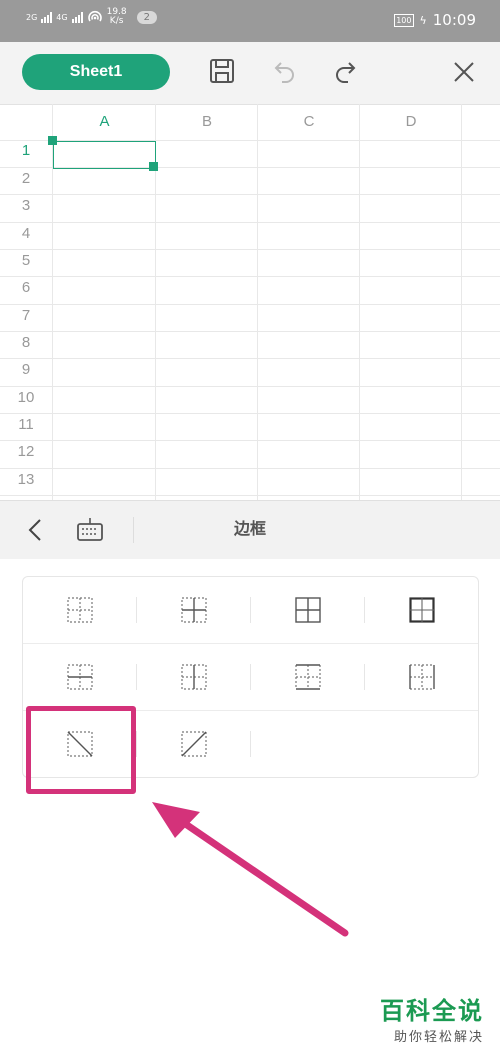 The image size is (500, 1057). What do you see at coordinates (26, 397) in the screenshot?
I see `row-header-10: 10` at bounding box center [26, 397].